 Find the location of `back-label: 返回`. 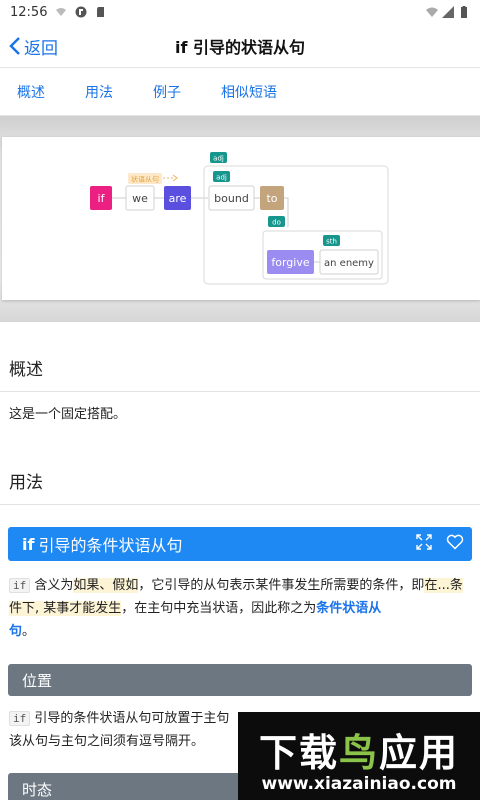

back-label: 返回 is located at coordinates (41, 48).